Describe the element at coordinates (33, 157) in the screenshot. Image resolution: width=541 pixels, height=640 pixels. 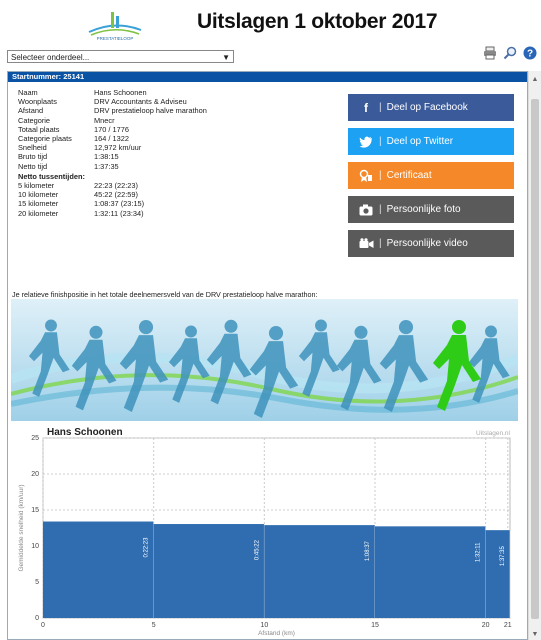
I see `info-label: Bruto tijd` at that location.